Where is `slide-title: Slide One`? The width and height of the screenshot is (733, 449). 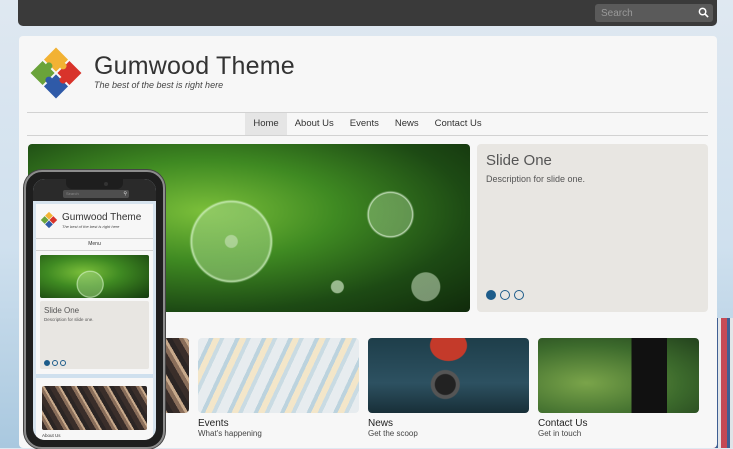 slide-title: Slide One is located at coordinates (519, 160).